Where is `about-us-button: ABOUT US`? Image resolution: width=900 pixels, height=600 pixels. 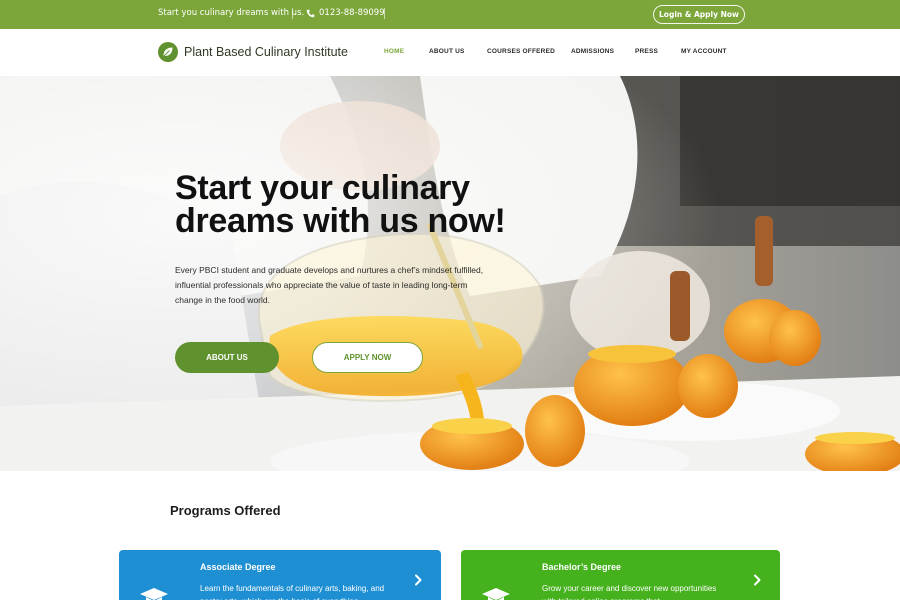
about-us-button: ABOUT US is located at coordinates (227, 357).